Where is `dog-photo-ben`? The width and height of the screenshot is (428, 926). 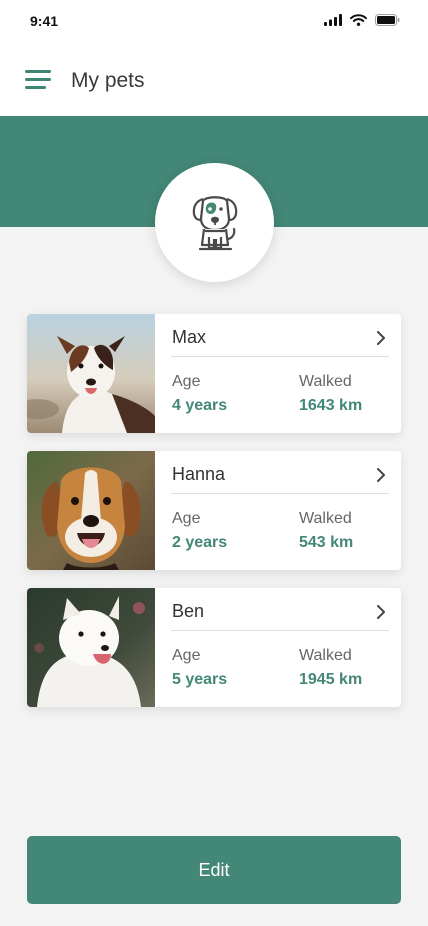
dog-photo-ben is located at coordinates (91, 647).